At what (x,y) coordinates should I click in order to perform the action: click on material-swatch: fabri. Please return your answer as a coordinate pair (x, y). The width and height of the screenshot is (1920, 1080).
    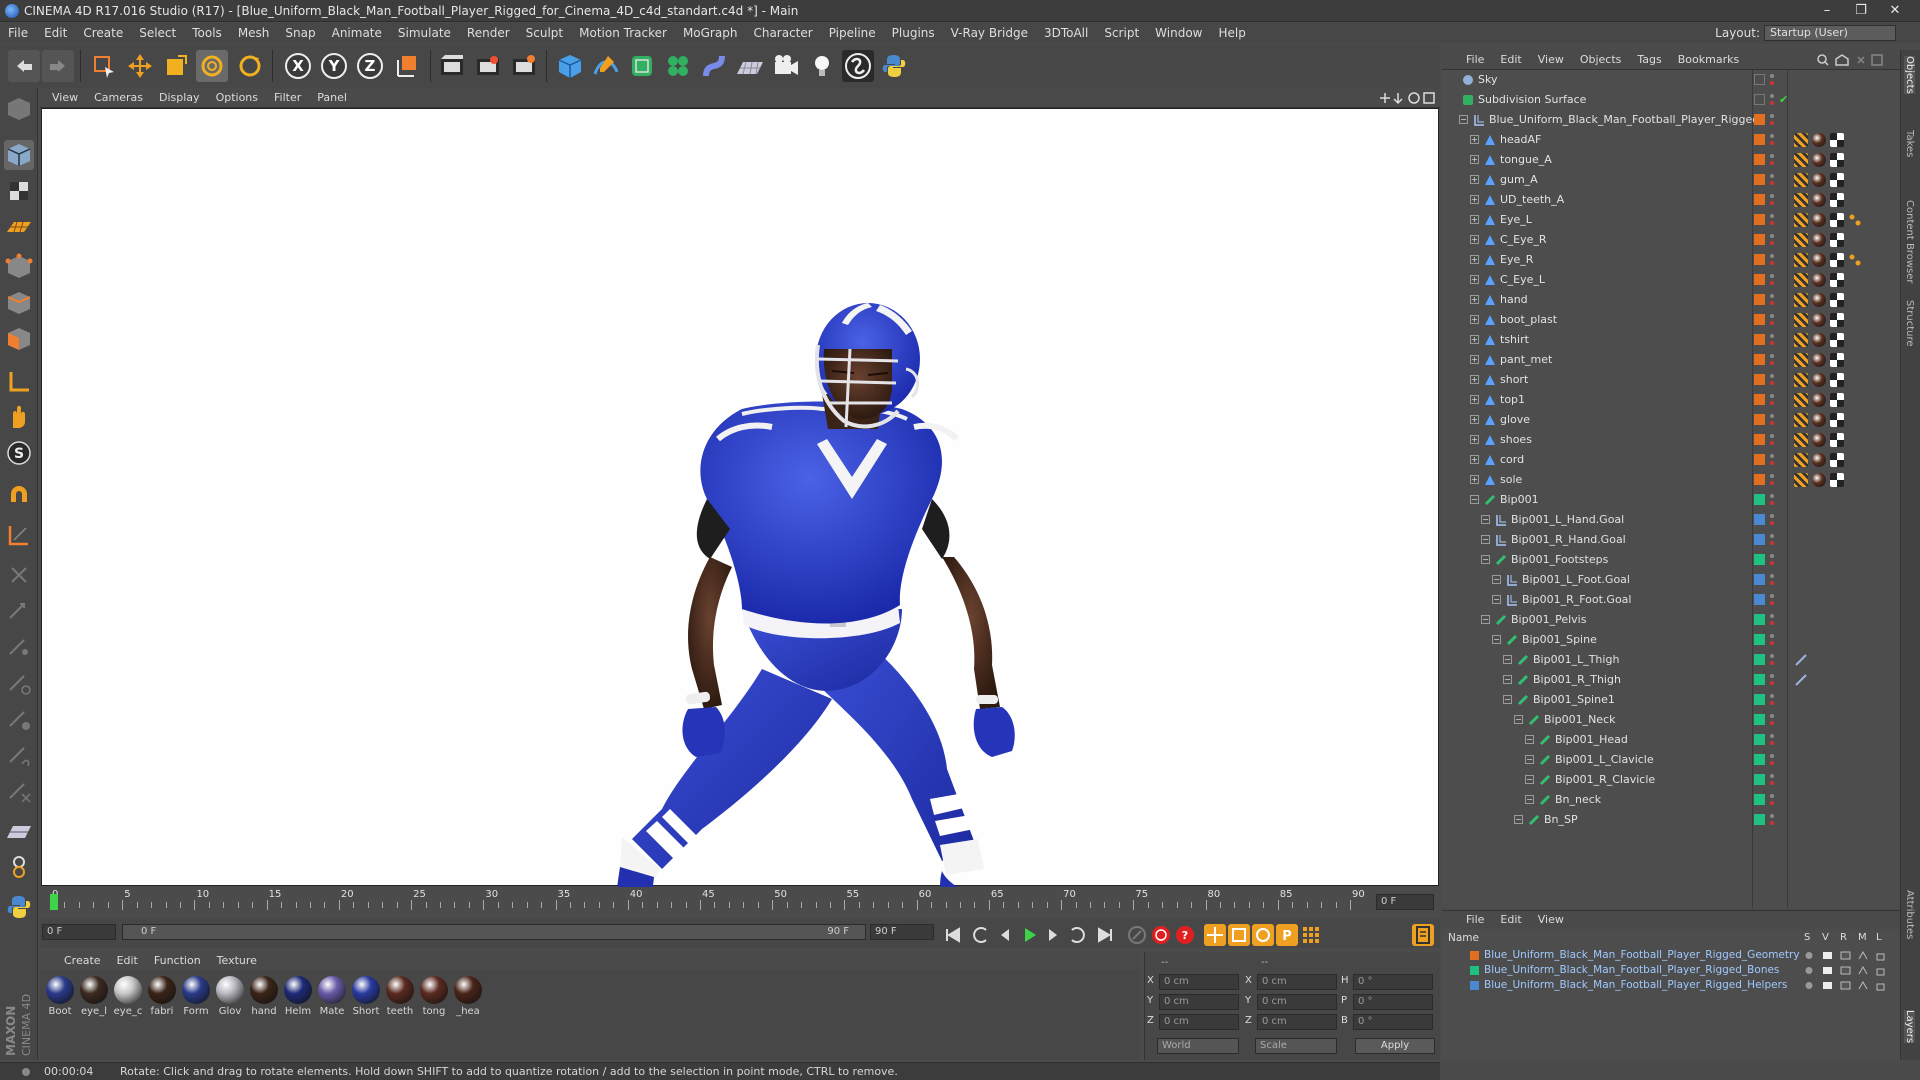
    Looking at the image, I should click on (162, 1001).